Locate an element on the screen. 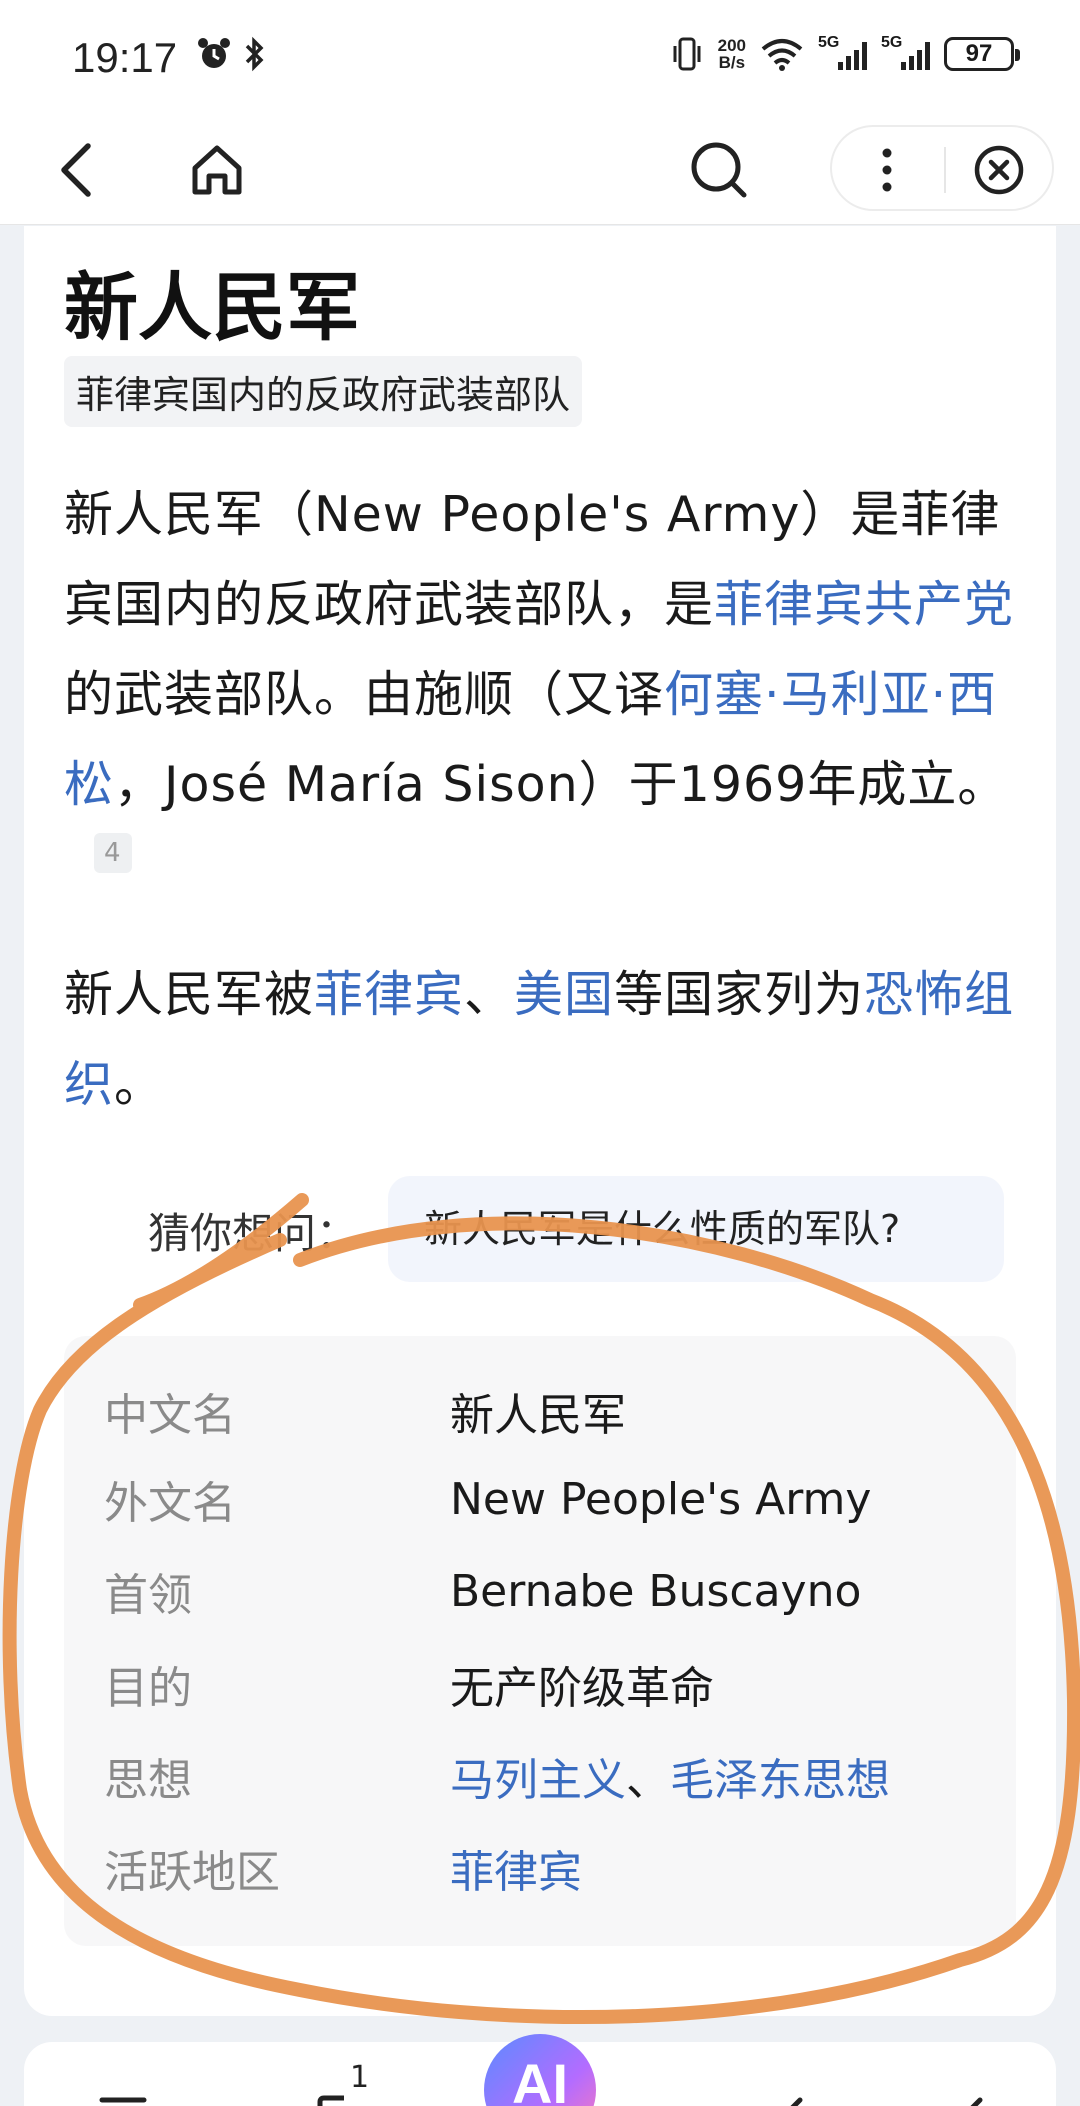 The width and height of the screenshot is (1080, 2106). tab-count: 1 is located at coordinates (360, 2077).